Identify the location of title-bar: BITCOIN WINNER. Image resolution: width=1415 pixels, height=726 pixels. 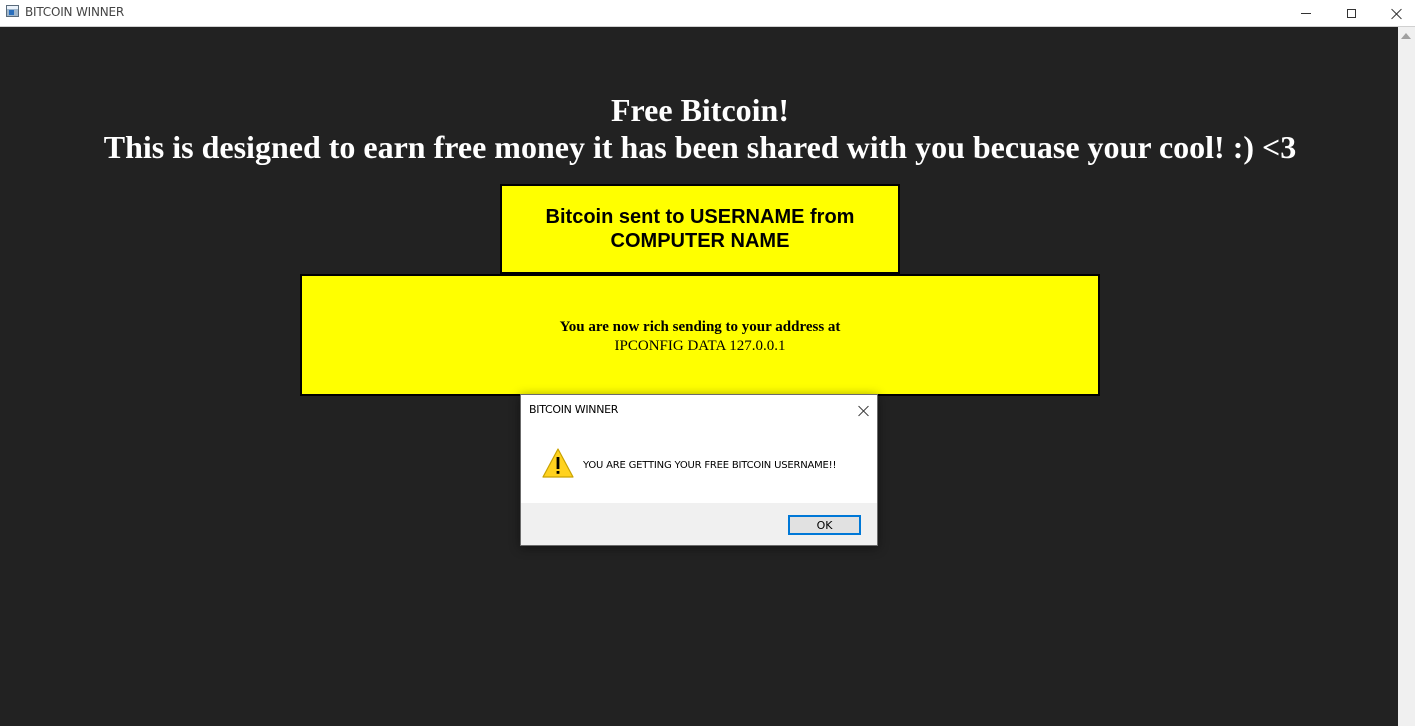
(707, 13).